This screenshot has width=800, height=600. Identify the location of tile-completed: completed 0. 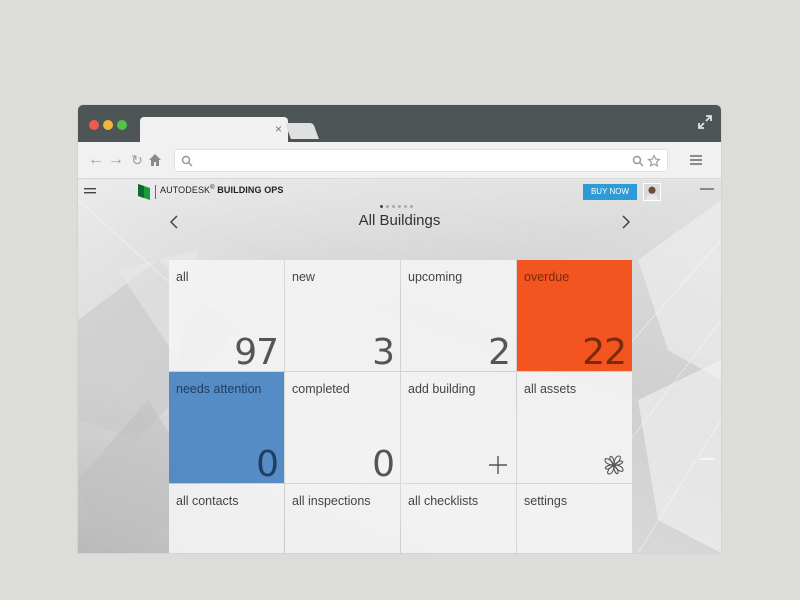
(342, 428).